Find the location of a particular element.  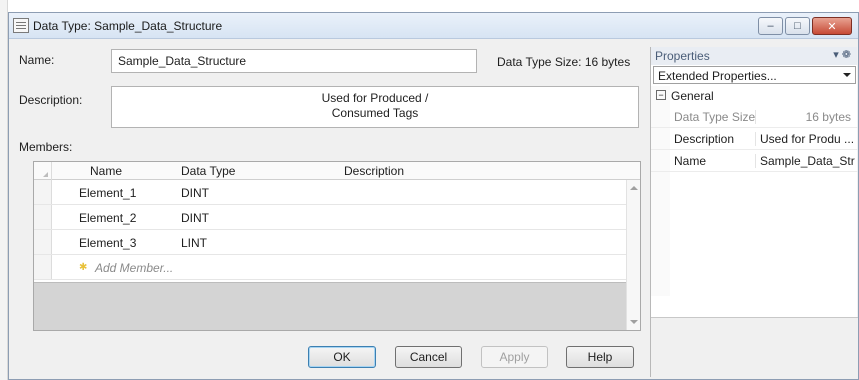

name-field: Sample_Data_Structure is located at coordinates (294, 61).